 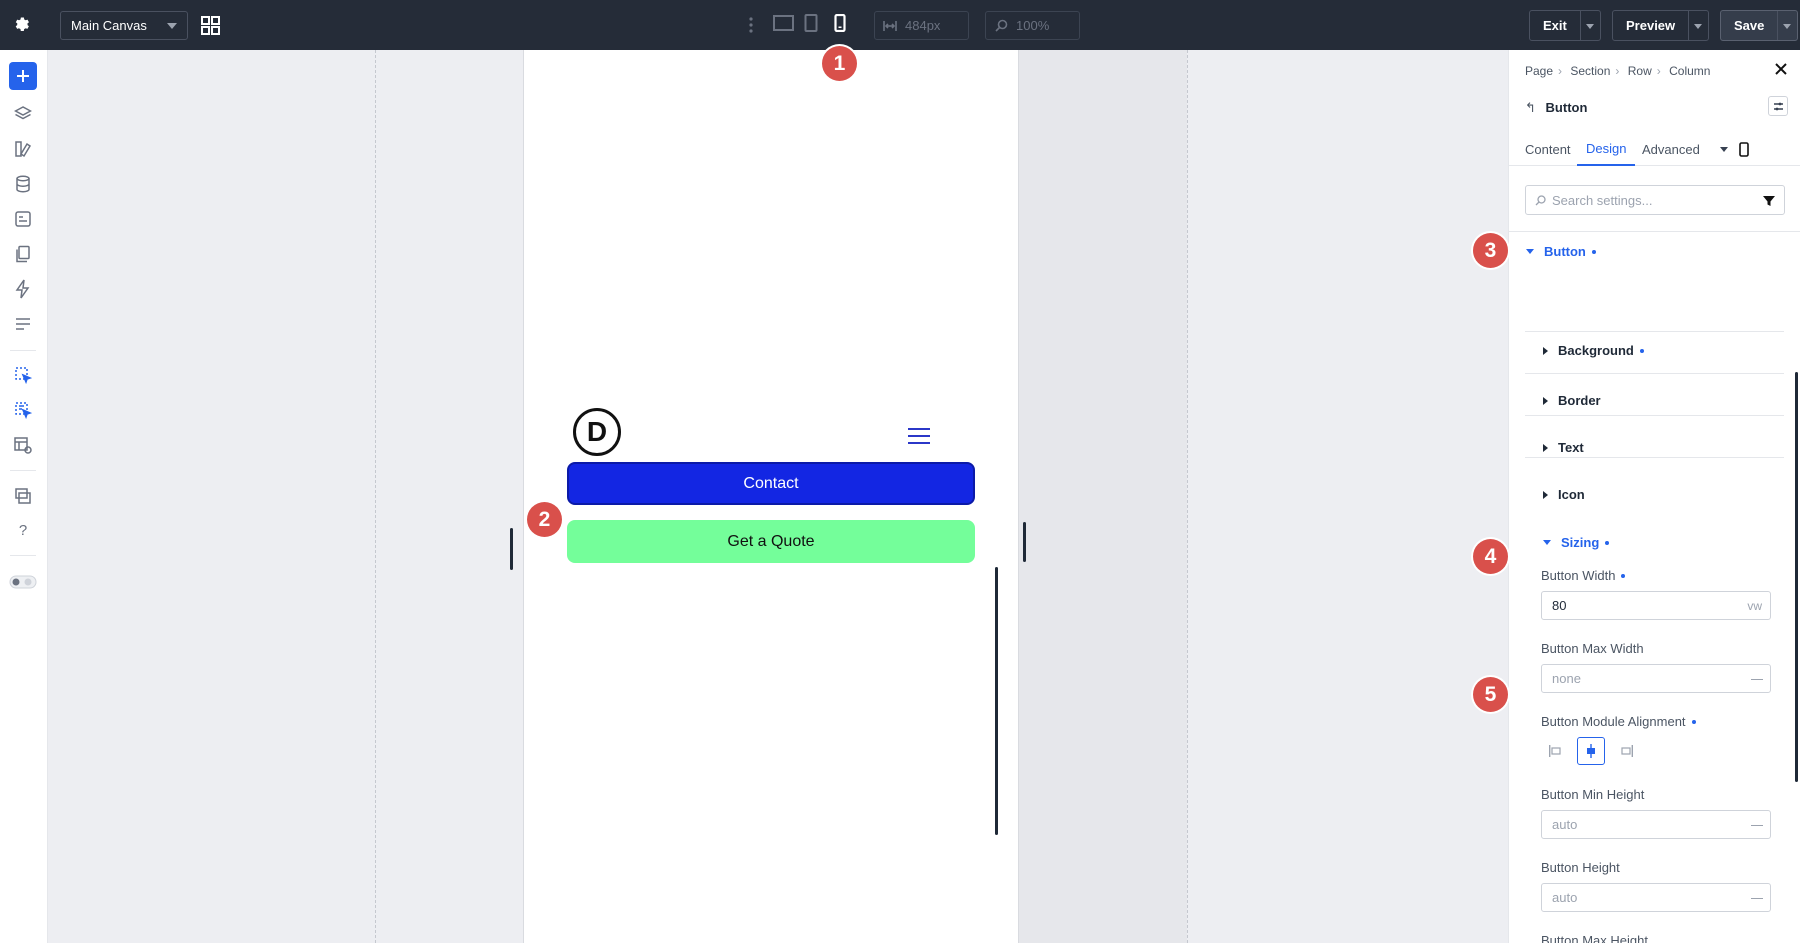 I want to click on tablet-icon, so click(x=811, y=25).